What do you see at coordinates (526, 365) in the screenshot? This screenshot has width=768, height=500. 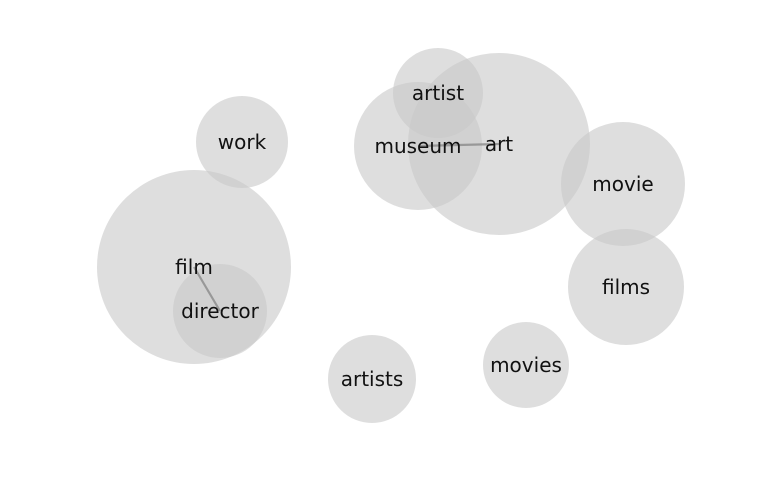 I see `label-movies: movies` at bounding box center [526, 365].